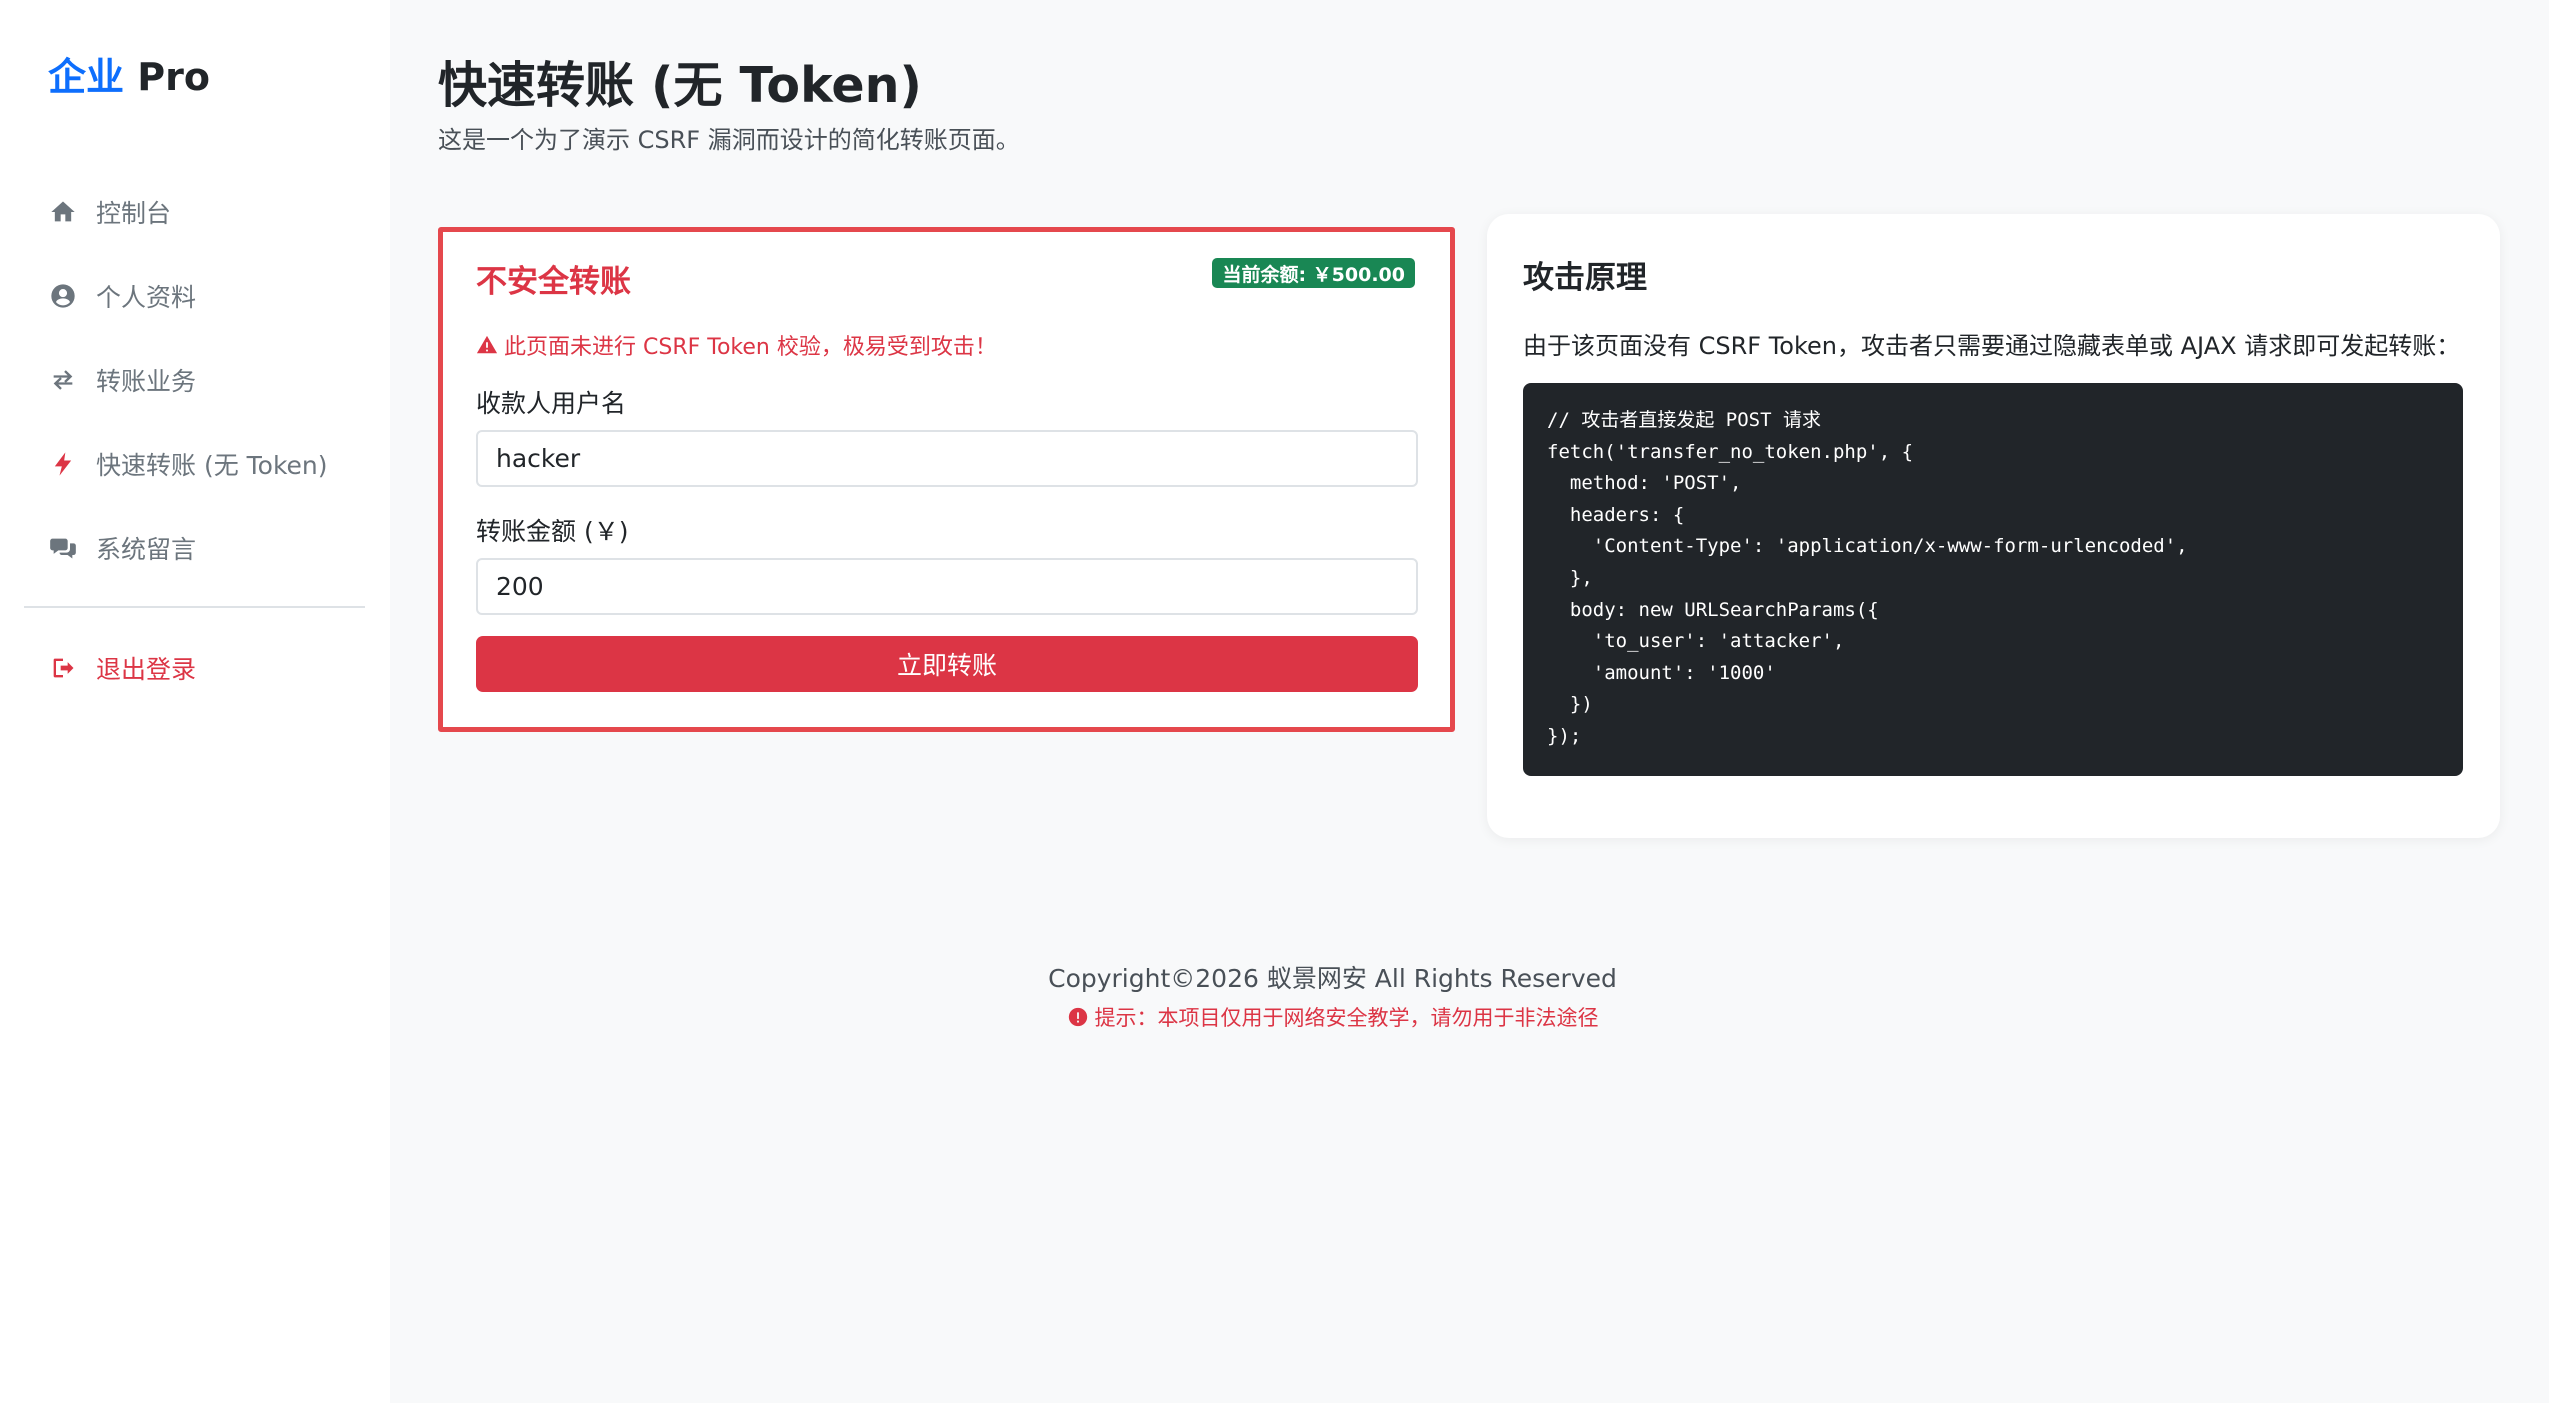 This screenshot has width=2549, height=1403. Describe the element at coordinates (194, 607) in the screenshot. I see `sidebar-divider` at that location.